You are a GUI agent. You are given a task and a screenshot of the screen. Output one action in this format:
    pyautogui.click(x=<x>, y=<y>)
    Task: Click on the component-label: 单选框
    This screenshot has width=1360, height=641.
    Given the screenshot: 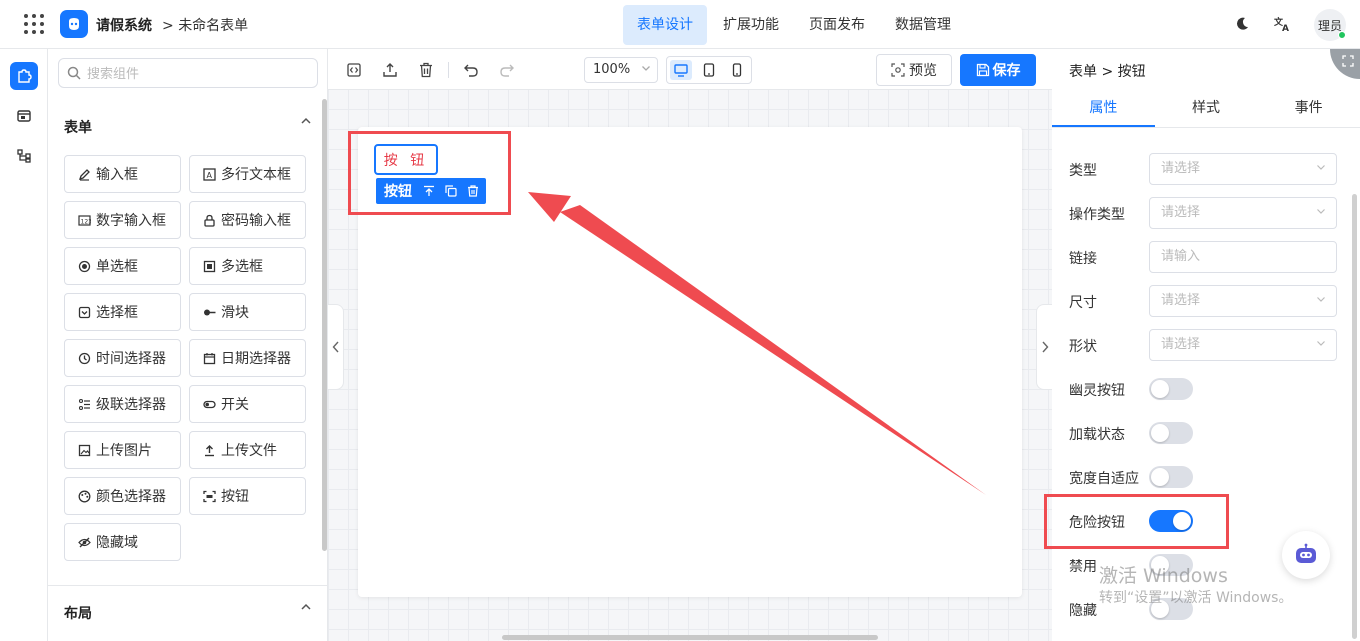 What is the action you would take?
    pyautogui.click(x=117, y=267)
    